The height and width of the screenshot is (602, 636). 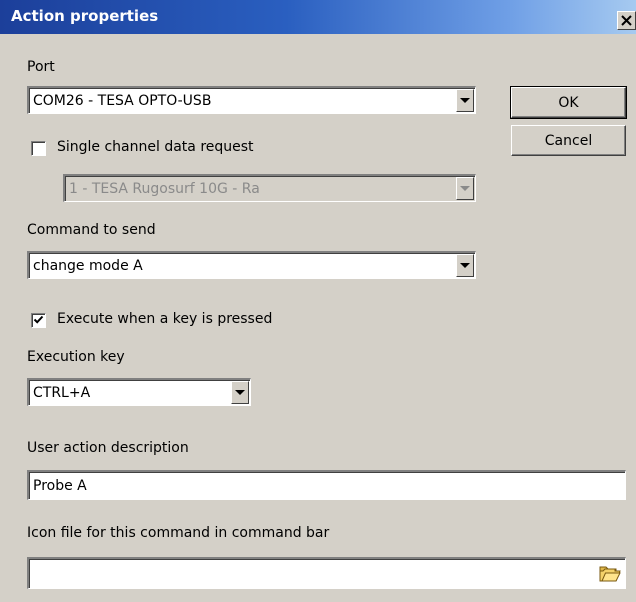 What do you see at coordinates (91, 230) in the screenshot?
I see `command-label: Command to send` at bounding box center [91, 230].